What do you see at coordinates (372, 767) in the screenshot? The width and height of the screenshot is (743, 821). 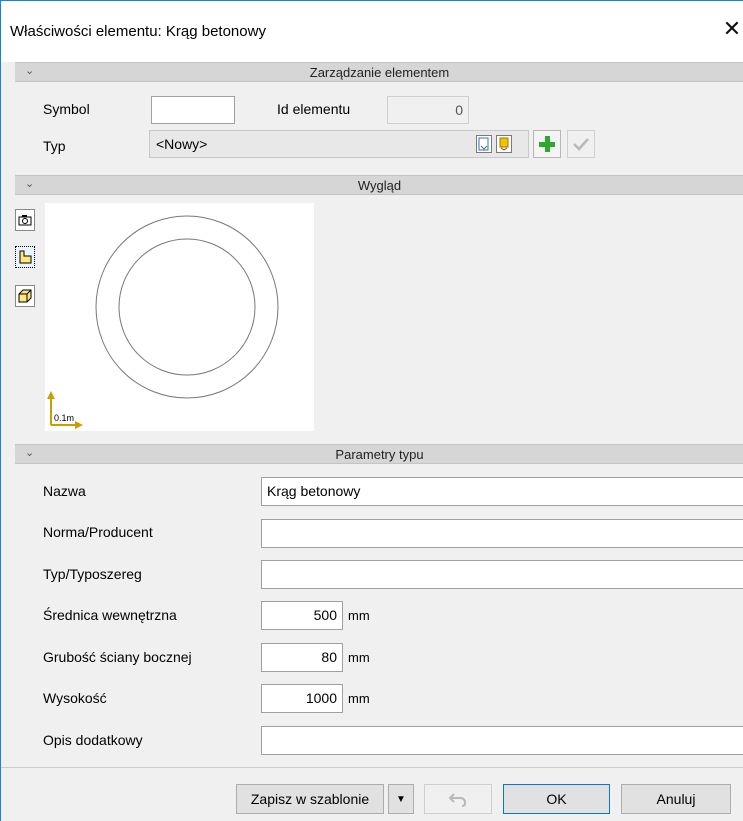 I see `footer-divider` at bounding box center [372, 767].